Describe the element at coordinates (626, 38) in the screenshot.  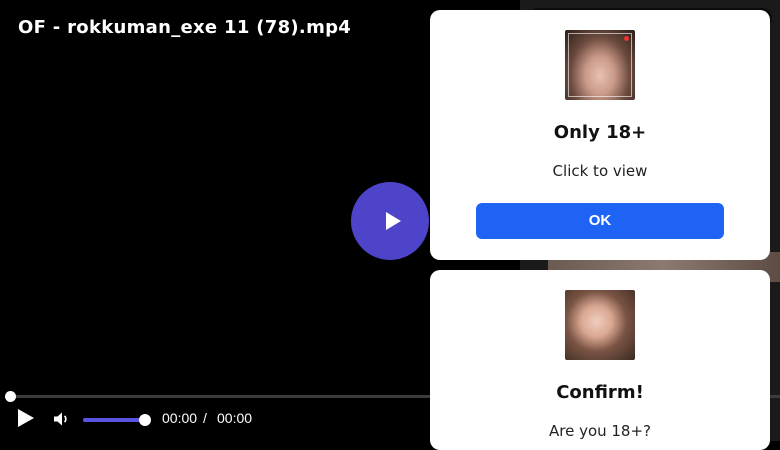
I see `record-dot-icon` at that location.